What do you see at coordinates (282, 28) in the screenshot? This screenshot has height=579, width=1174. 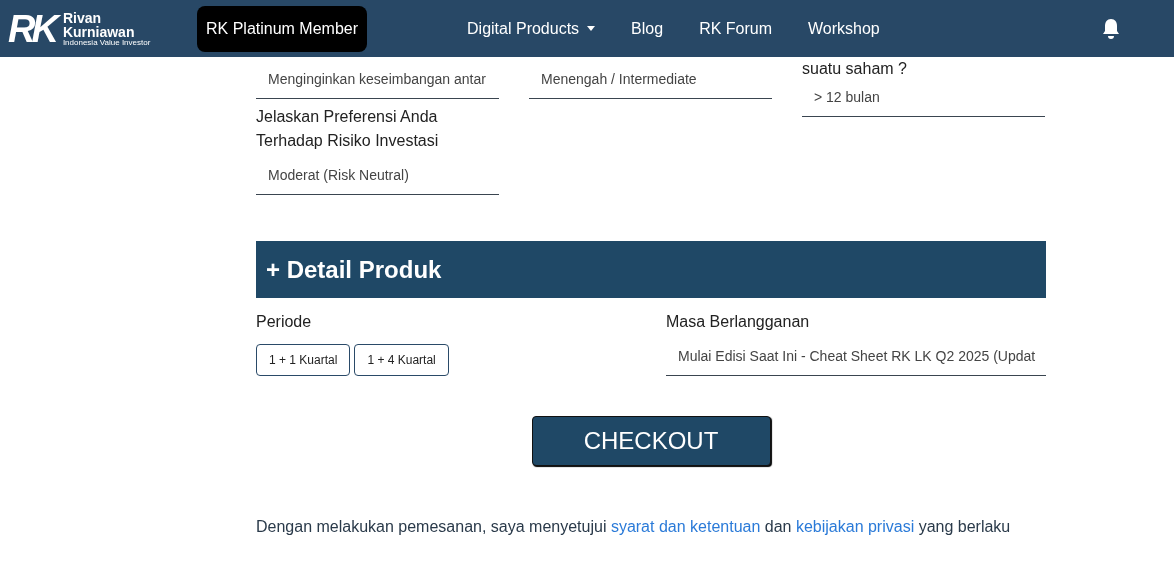 I see `member-badge: RK Platinum Member` at bounding box center [282, 28].